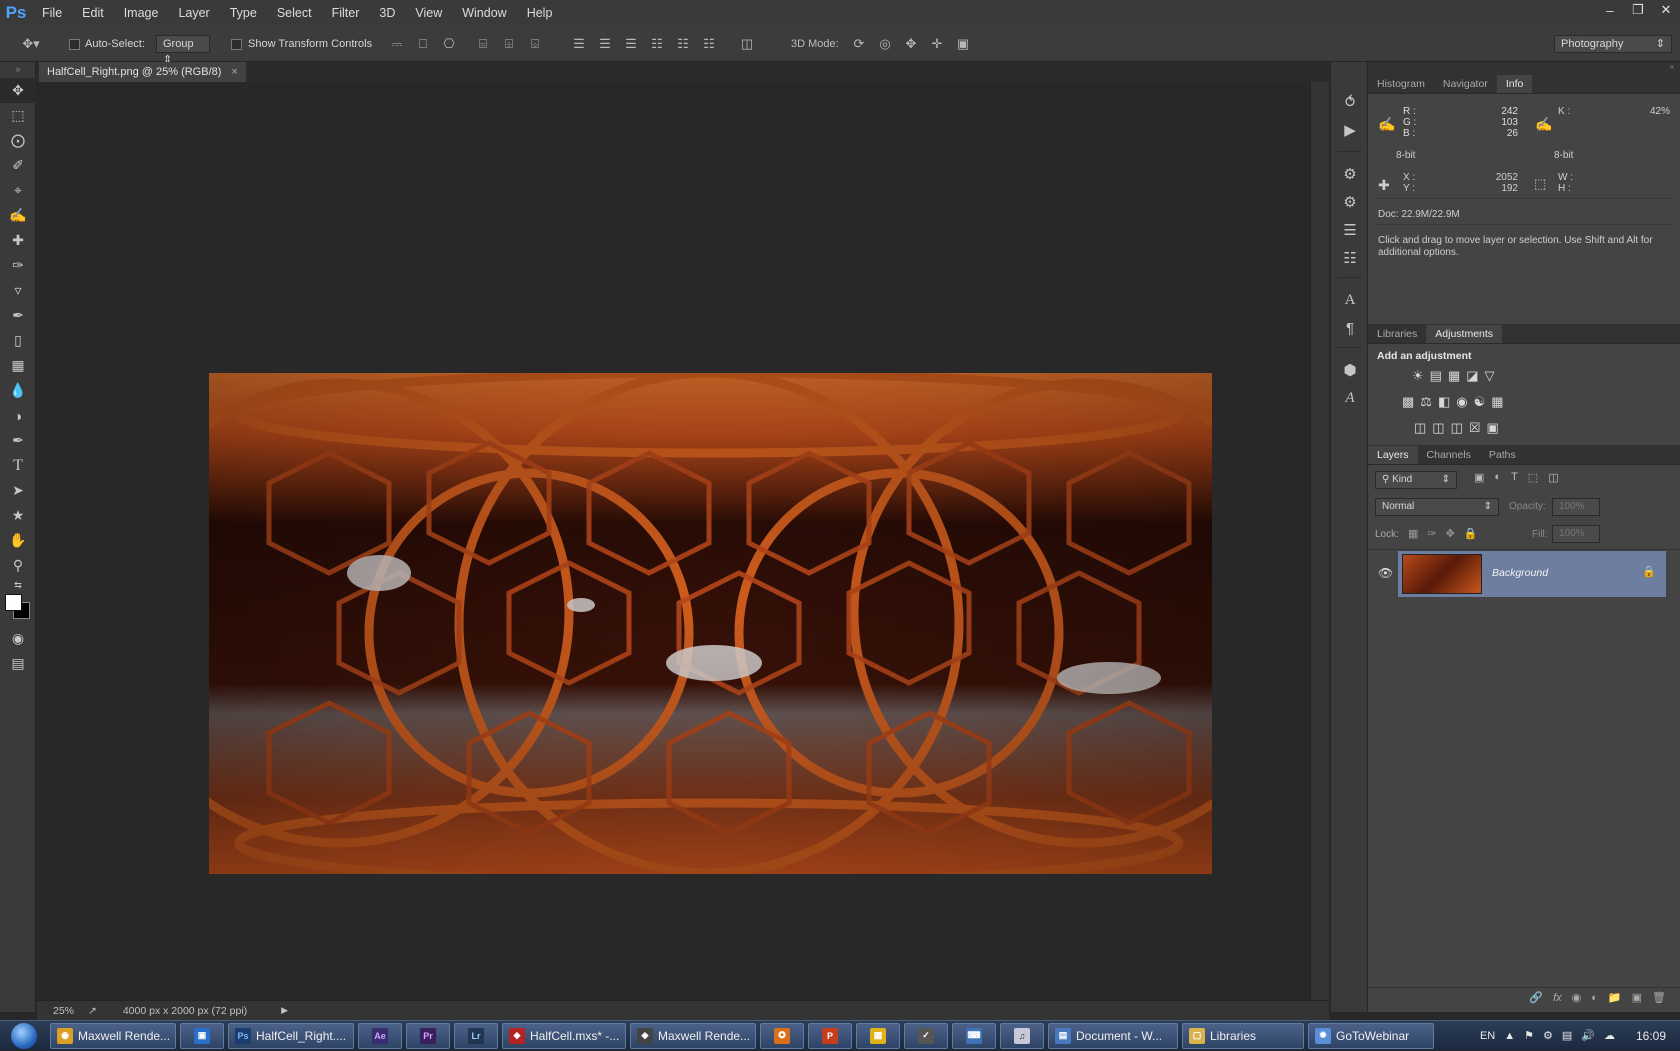  I want to click on layer-style-icon: fx, so click(1557, 998).